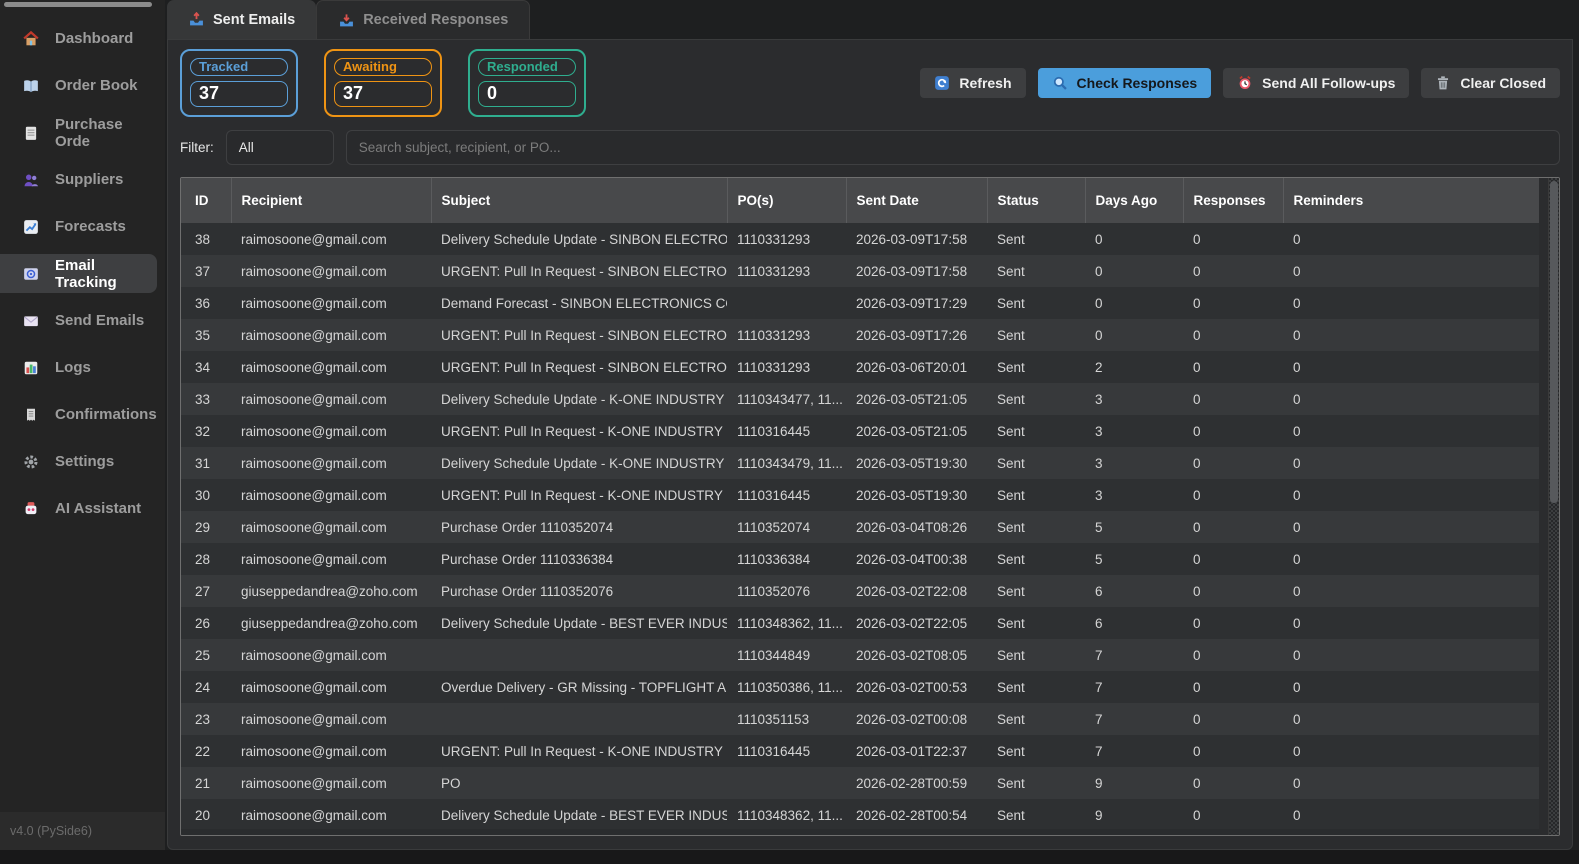  Describe the element at coordinates (1316, 83) in the screenshot. I see `send-all-follow-ups-button: Send All Follow-ups` at that location.